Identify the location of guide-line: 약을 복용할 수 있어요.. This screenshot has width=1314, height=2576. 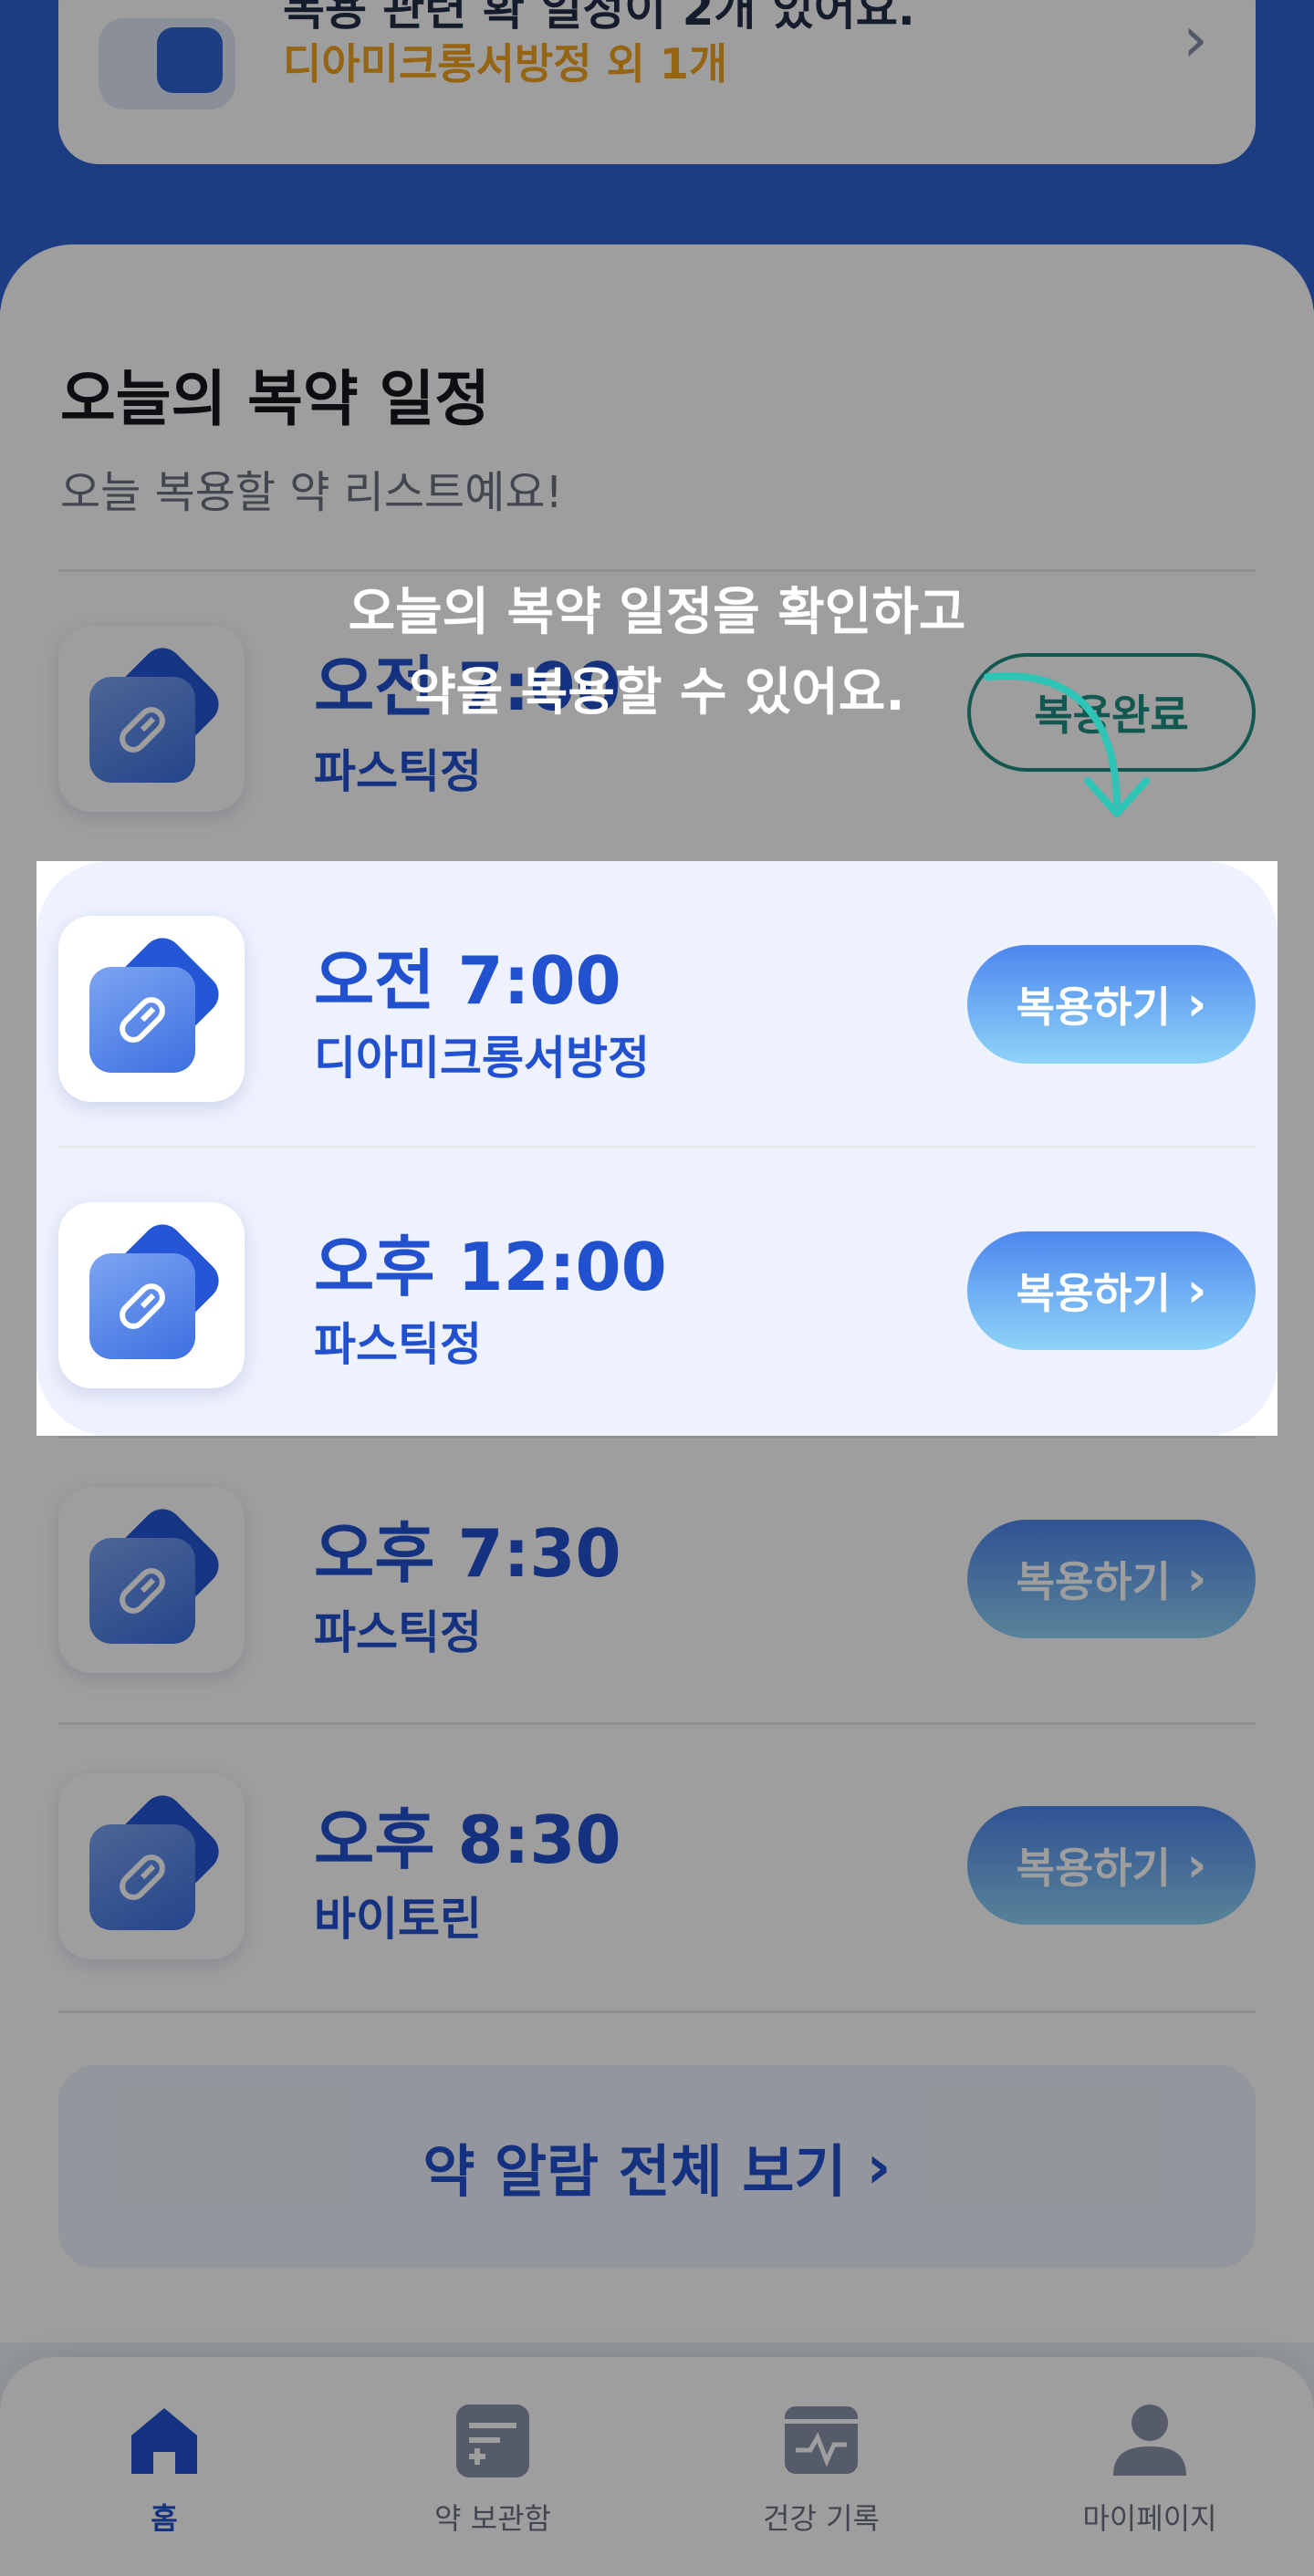
(657, 692).